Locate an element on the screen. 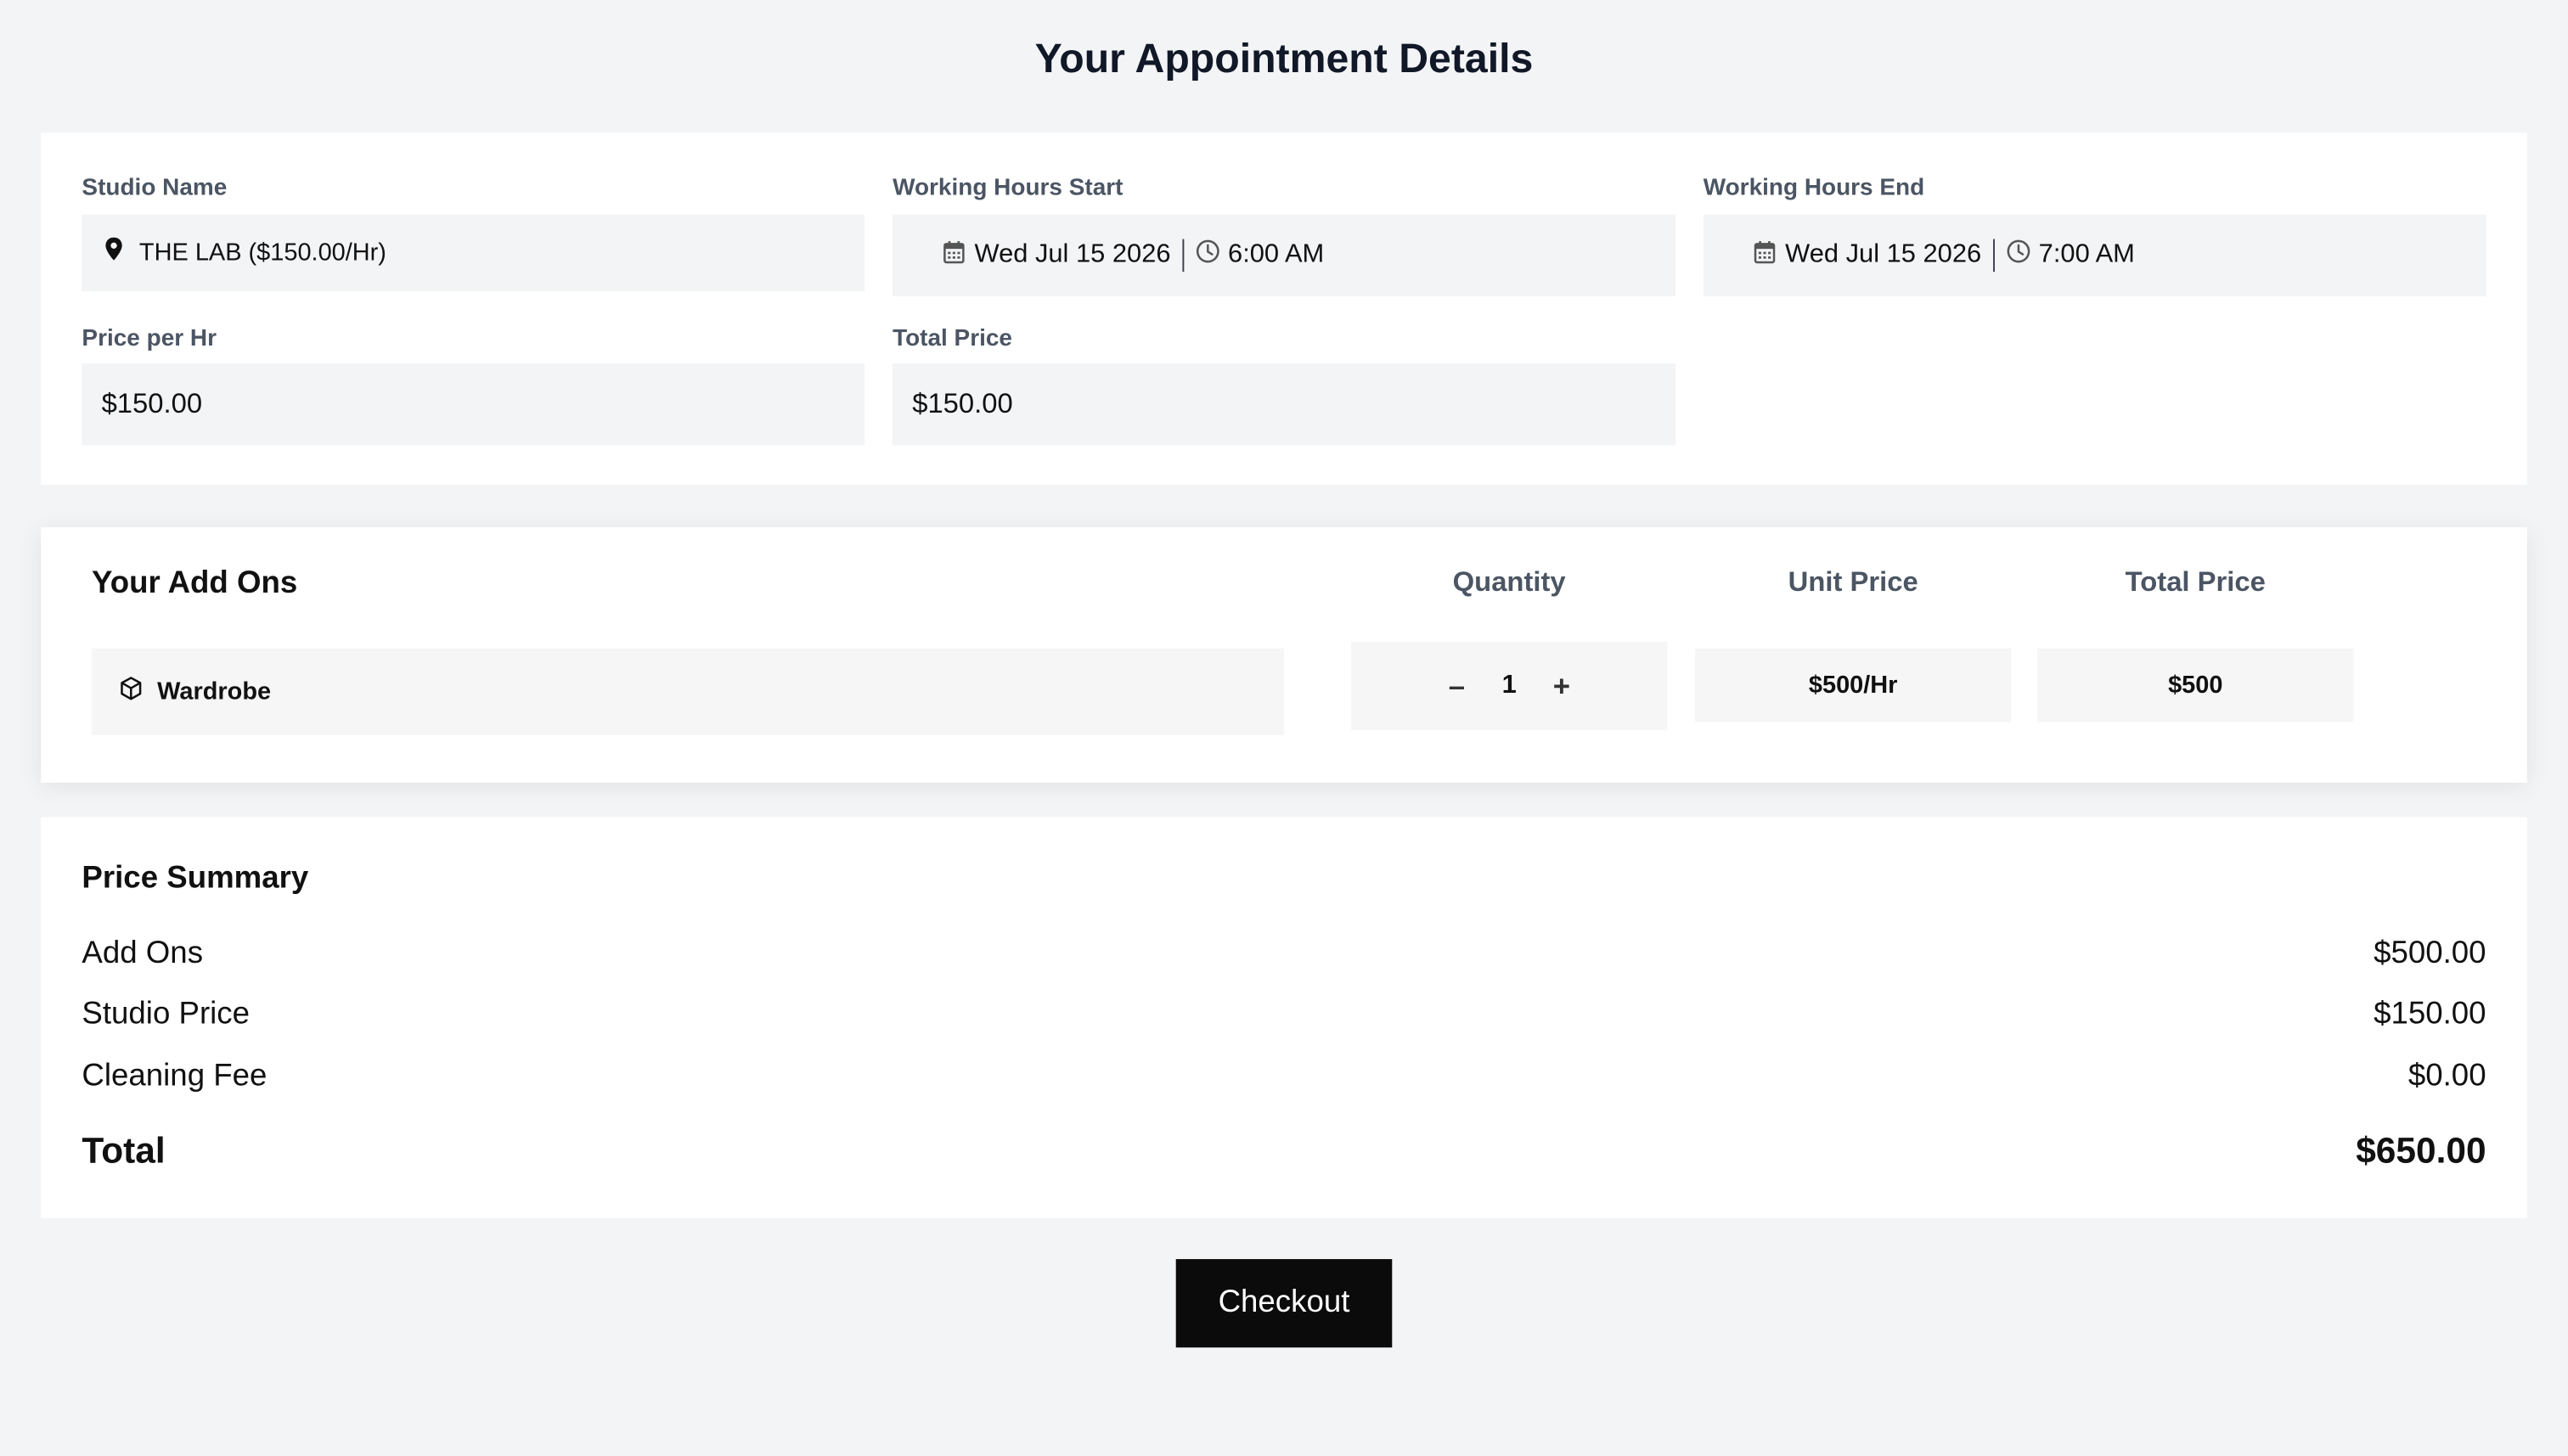  total-price-column-header: Total Price is located at coordinates (2195, 582).